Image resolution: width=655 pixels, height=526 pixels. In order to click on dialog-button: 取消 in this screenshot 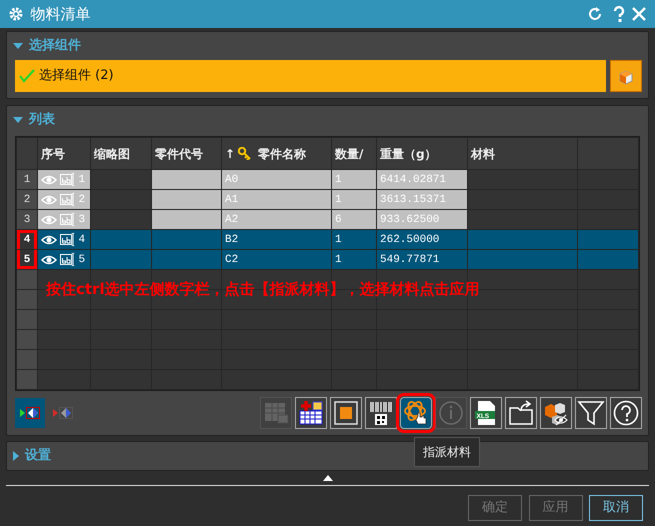, I will do `click(616, 507)`.